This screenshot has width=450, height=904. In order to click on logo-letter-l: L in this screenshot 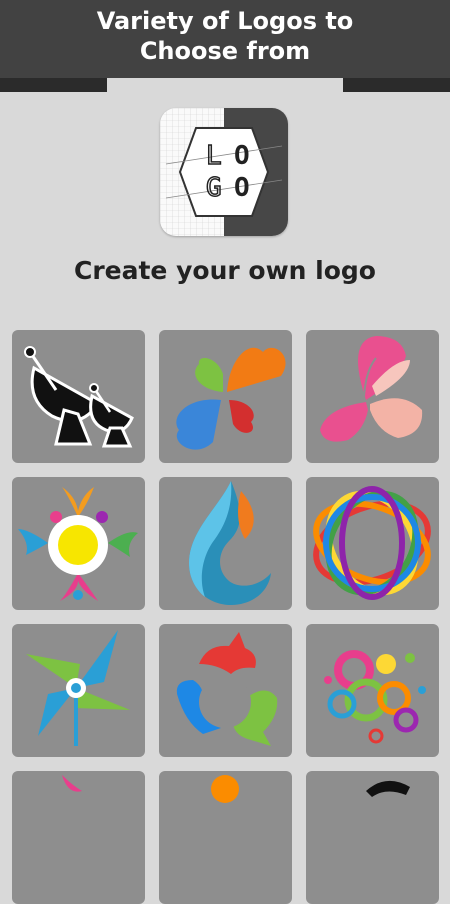, I will do `click(214, 156)`.